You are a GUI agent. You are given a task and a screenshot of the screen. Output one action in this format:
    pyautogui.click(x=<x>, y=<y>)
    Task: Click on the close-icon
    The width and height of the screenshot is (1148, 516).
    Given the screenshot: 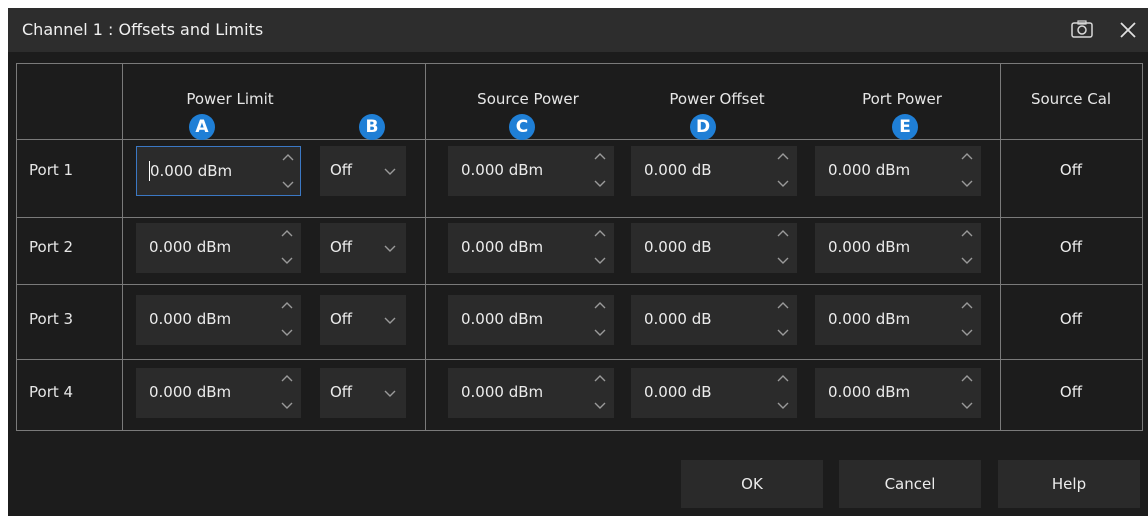 What is the action you would take?
    pyautogui.click(x=1128, y=30)
    